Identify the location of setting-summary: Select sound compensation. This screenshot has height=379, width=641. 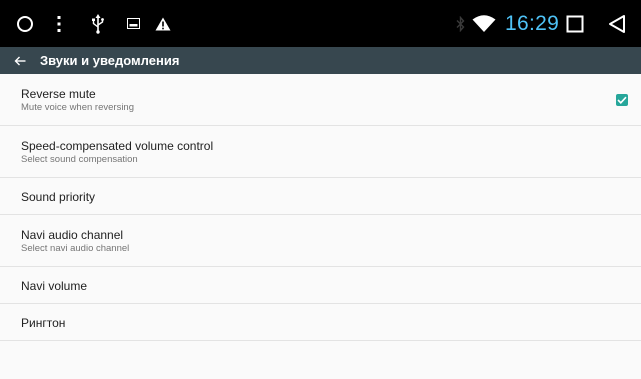
(79, 159).